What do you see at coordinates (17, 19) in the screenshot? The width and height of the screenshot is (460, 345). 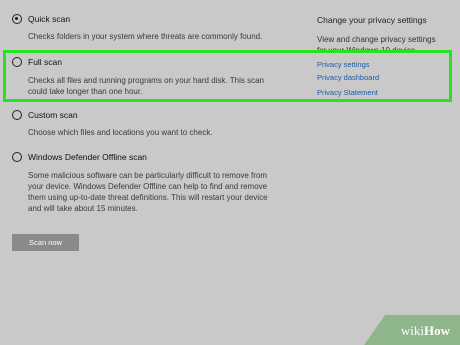 I see `quick-scan-radio` at bounding box center [17, 19].